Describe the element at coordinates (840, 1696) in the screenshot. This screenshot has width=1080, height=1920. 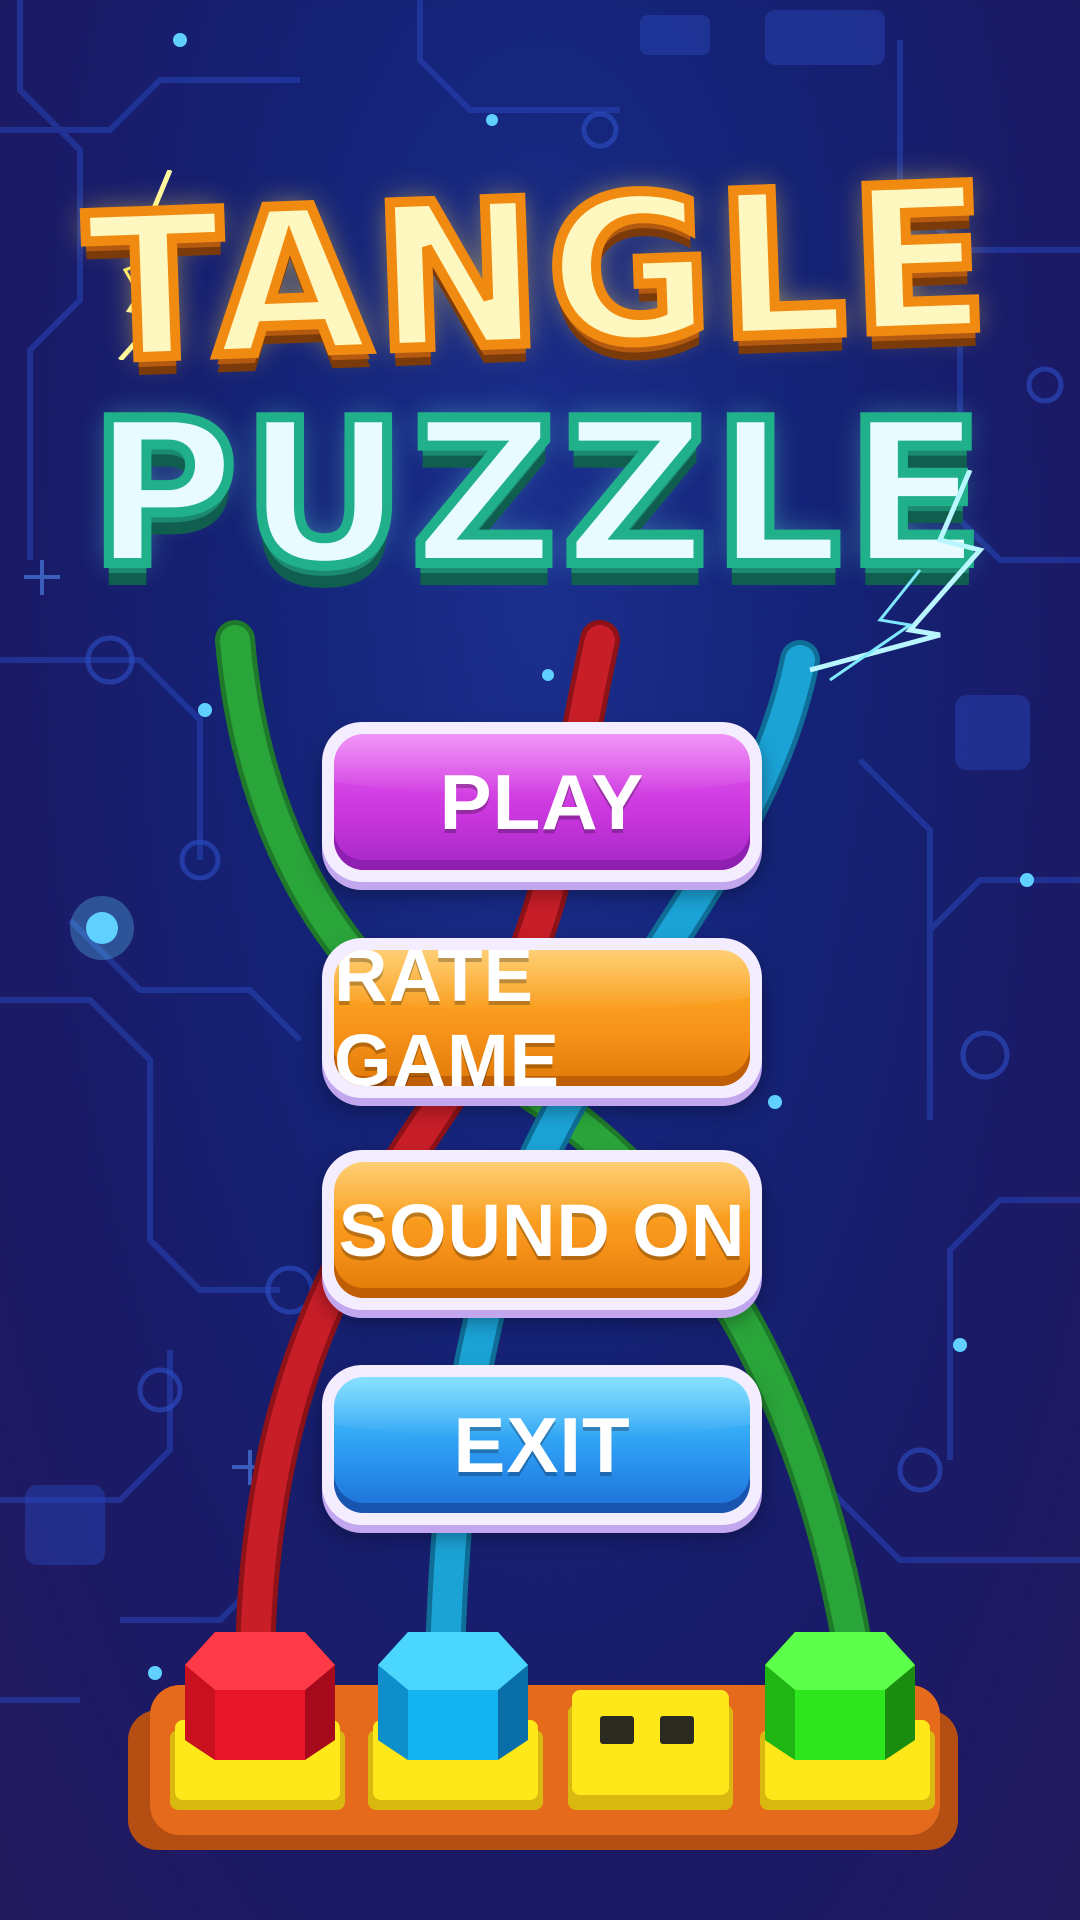
I see `plug-green` at that location.